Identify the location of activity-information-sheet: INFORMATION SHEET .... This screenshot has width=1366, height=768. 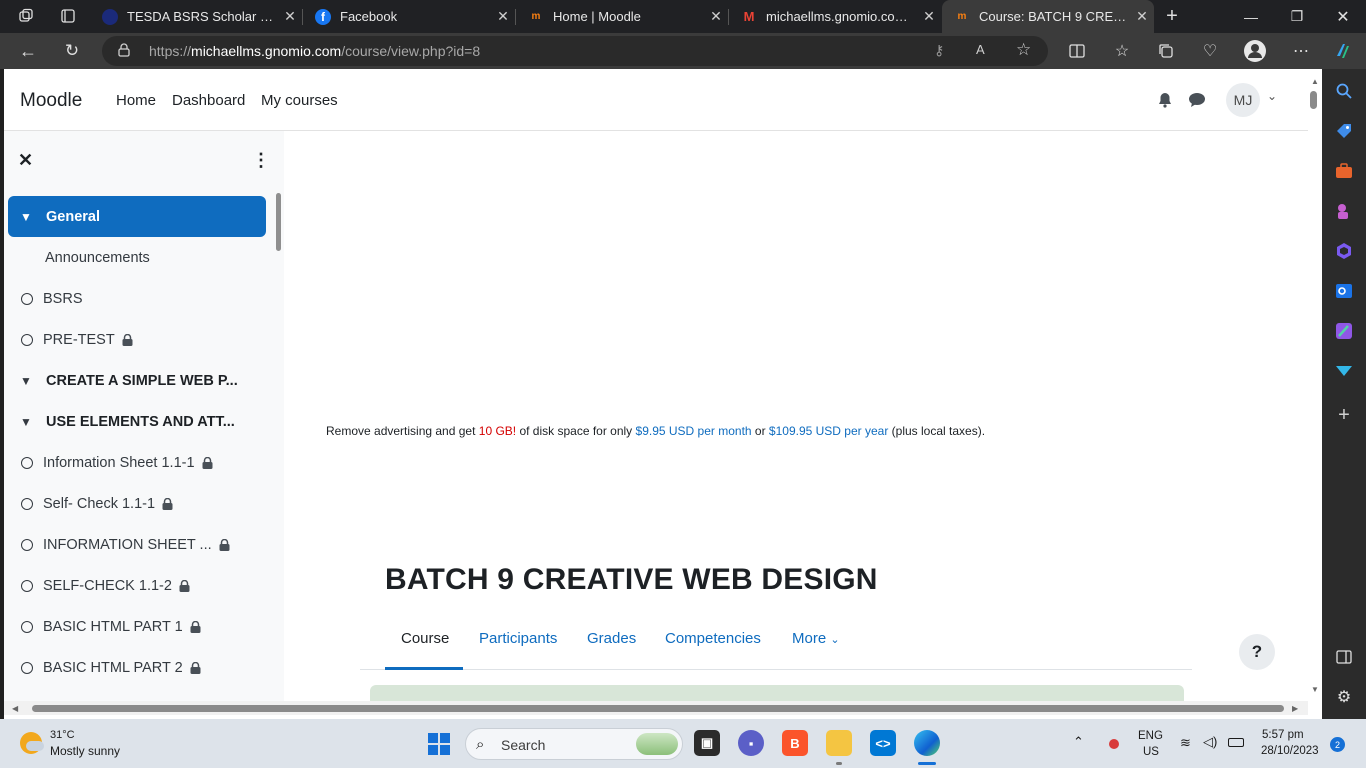
(137, 544).